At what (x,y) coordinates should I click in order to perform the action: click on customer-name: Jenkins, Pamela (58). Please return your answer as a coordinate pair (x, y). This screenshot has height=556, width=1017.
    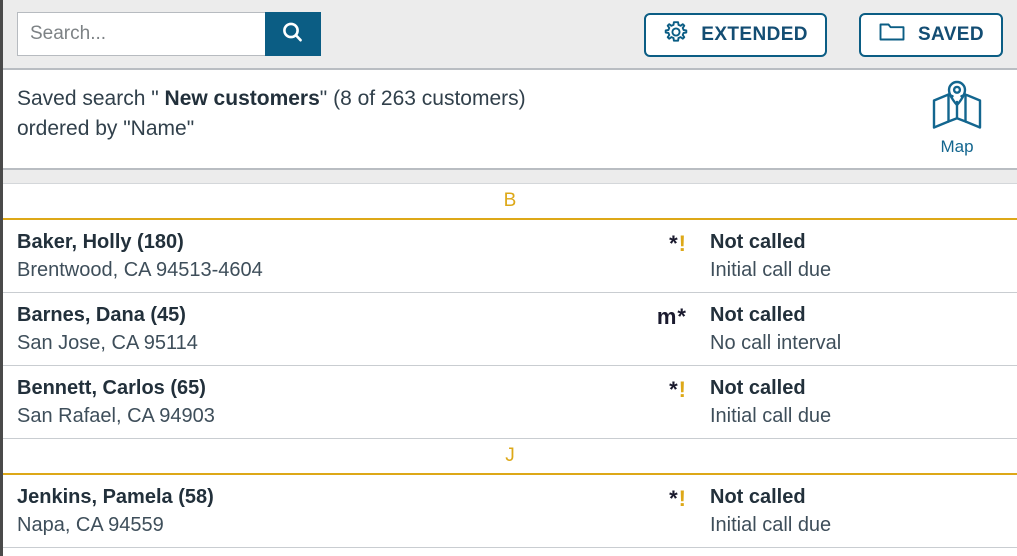
    Looking at the image, I should click on (115, 497).